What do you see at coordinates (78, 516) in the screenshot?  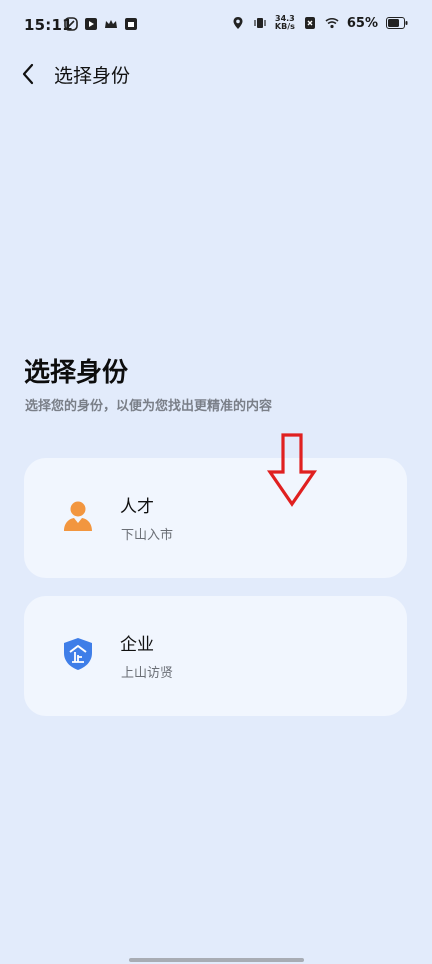 I see `person-icon` at bounding box center [78, 516].